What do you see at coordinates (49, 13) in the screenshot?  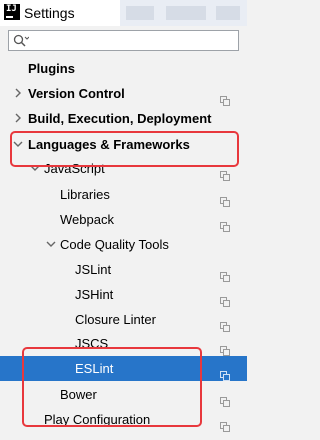 I see `window-title: Settings` at bounding box center [49, 13].